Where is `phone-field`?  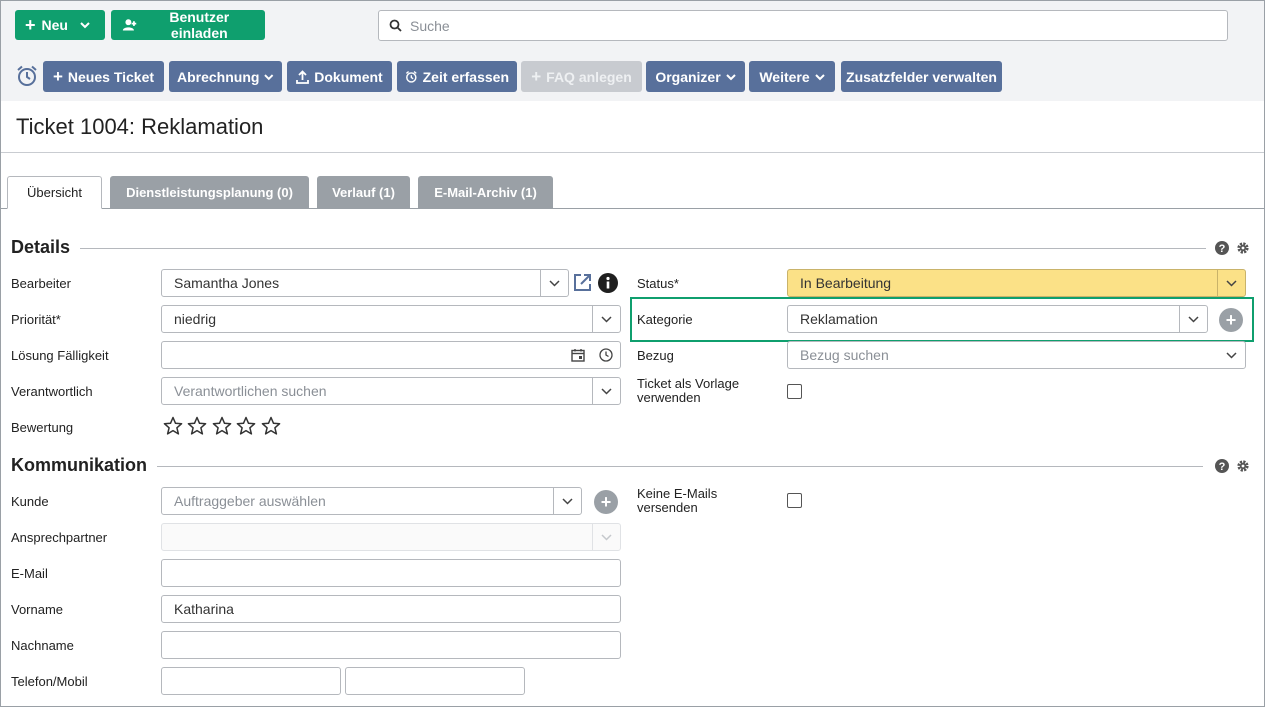 phone-field is located at coordinates (251, 681).